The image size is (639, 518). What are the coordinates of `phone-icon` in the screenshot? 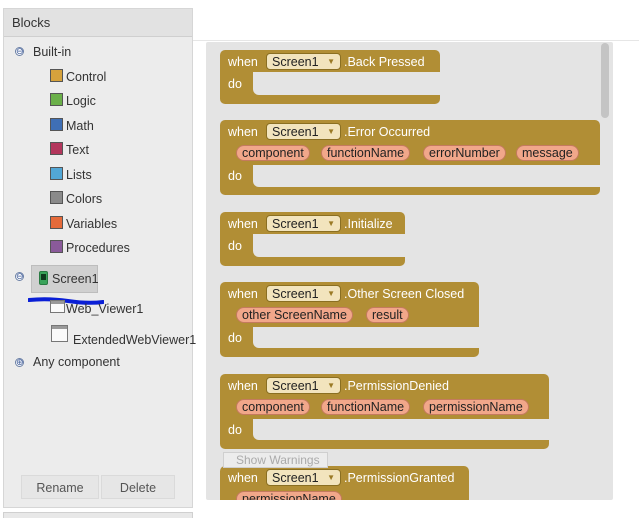 It's located at (43, 278).